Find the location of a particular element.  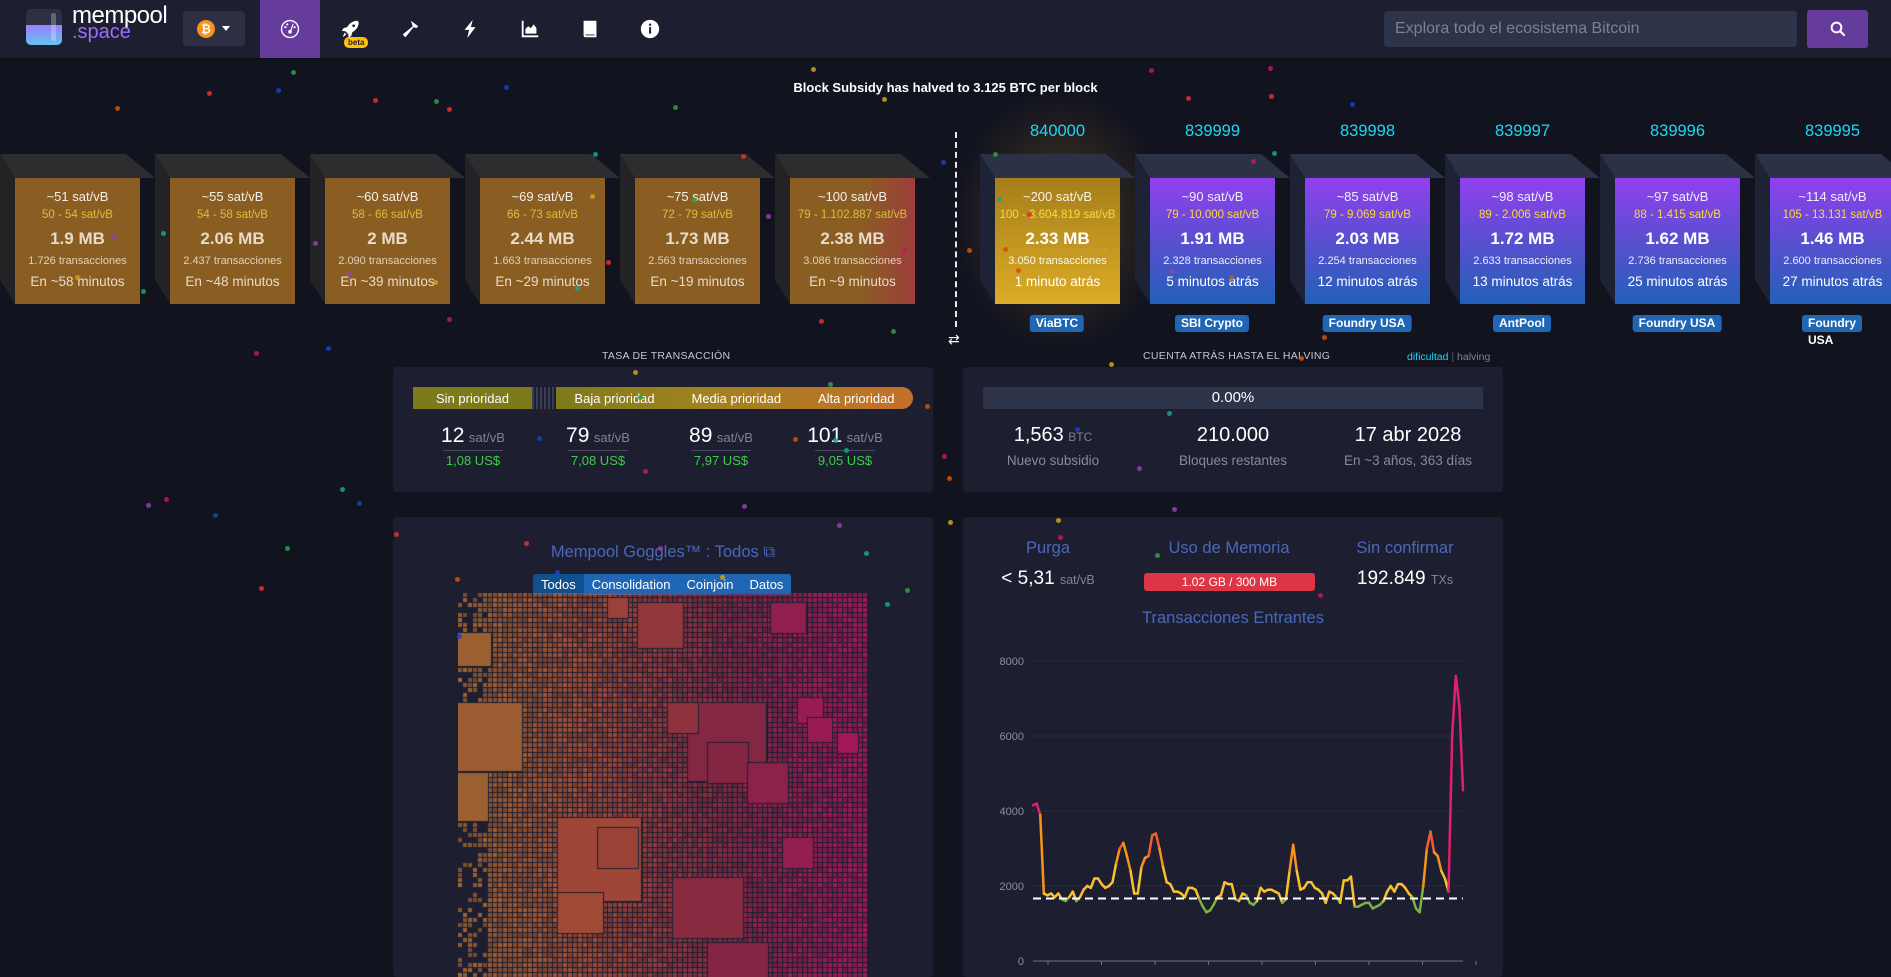

goggles-tab: Todos is located at coordinates (558, 584).